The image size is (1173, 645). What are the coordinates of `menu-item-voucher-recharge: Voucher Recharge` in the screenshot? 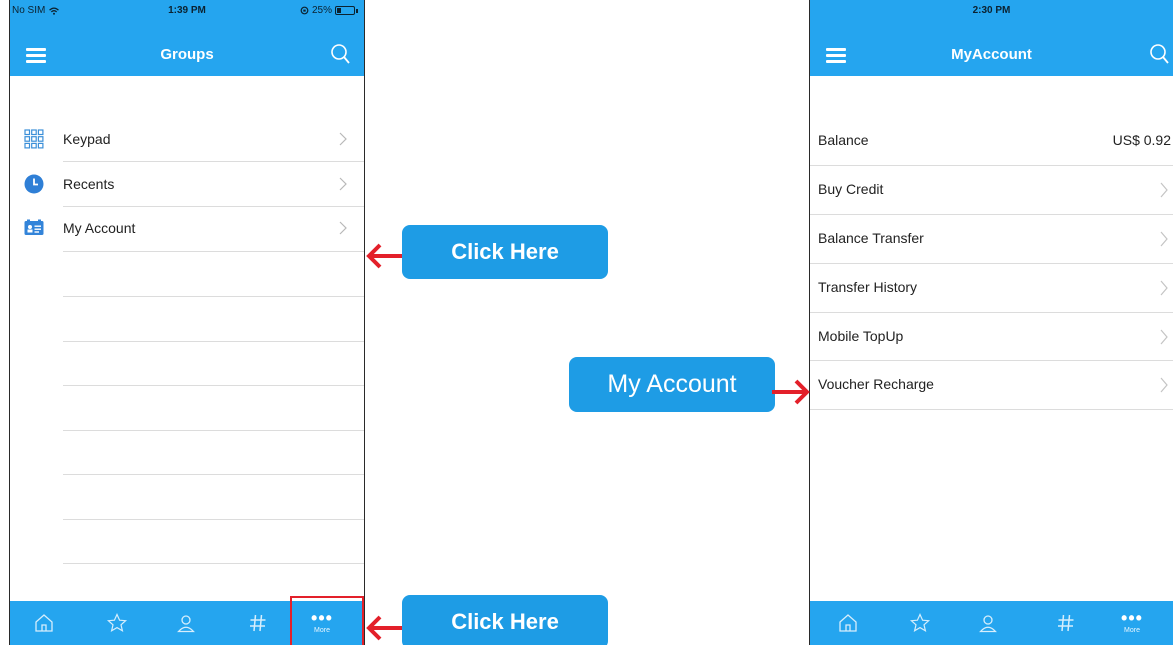 It's located at (991, 385).